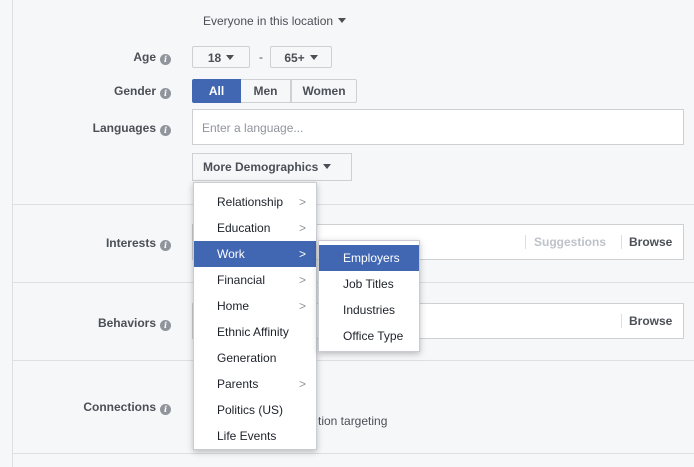  I want to click on submenu-item-employers: Employers, so click(369, 258).